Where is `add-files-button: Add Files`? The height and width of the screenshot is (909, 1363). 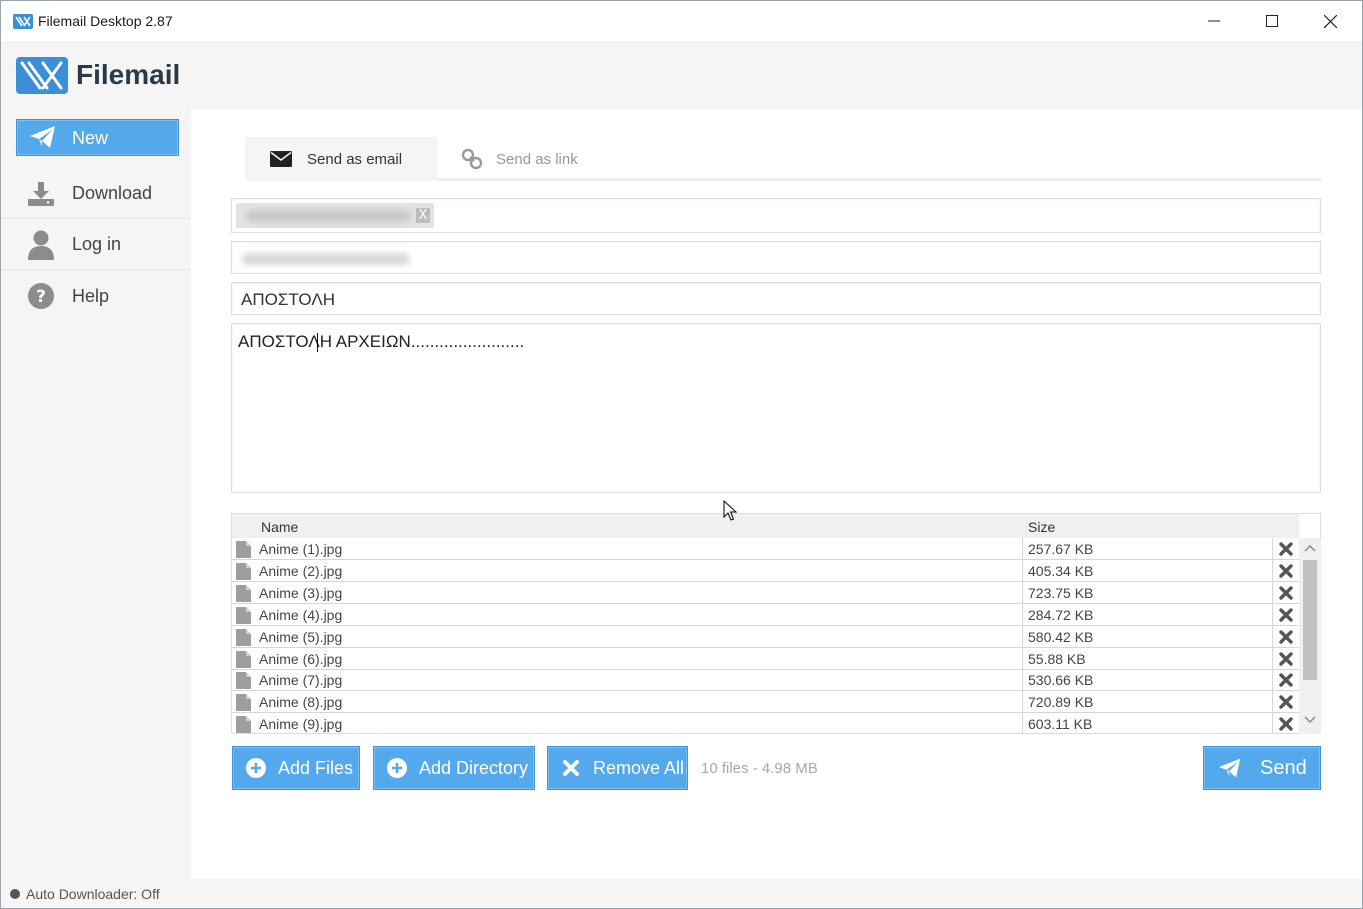 add-files-button: Add Files is located at coordinates (296, 768).